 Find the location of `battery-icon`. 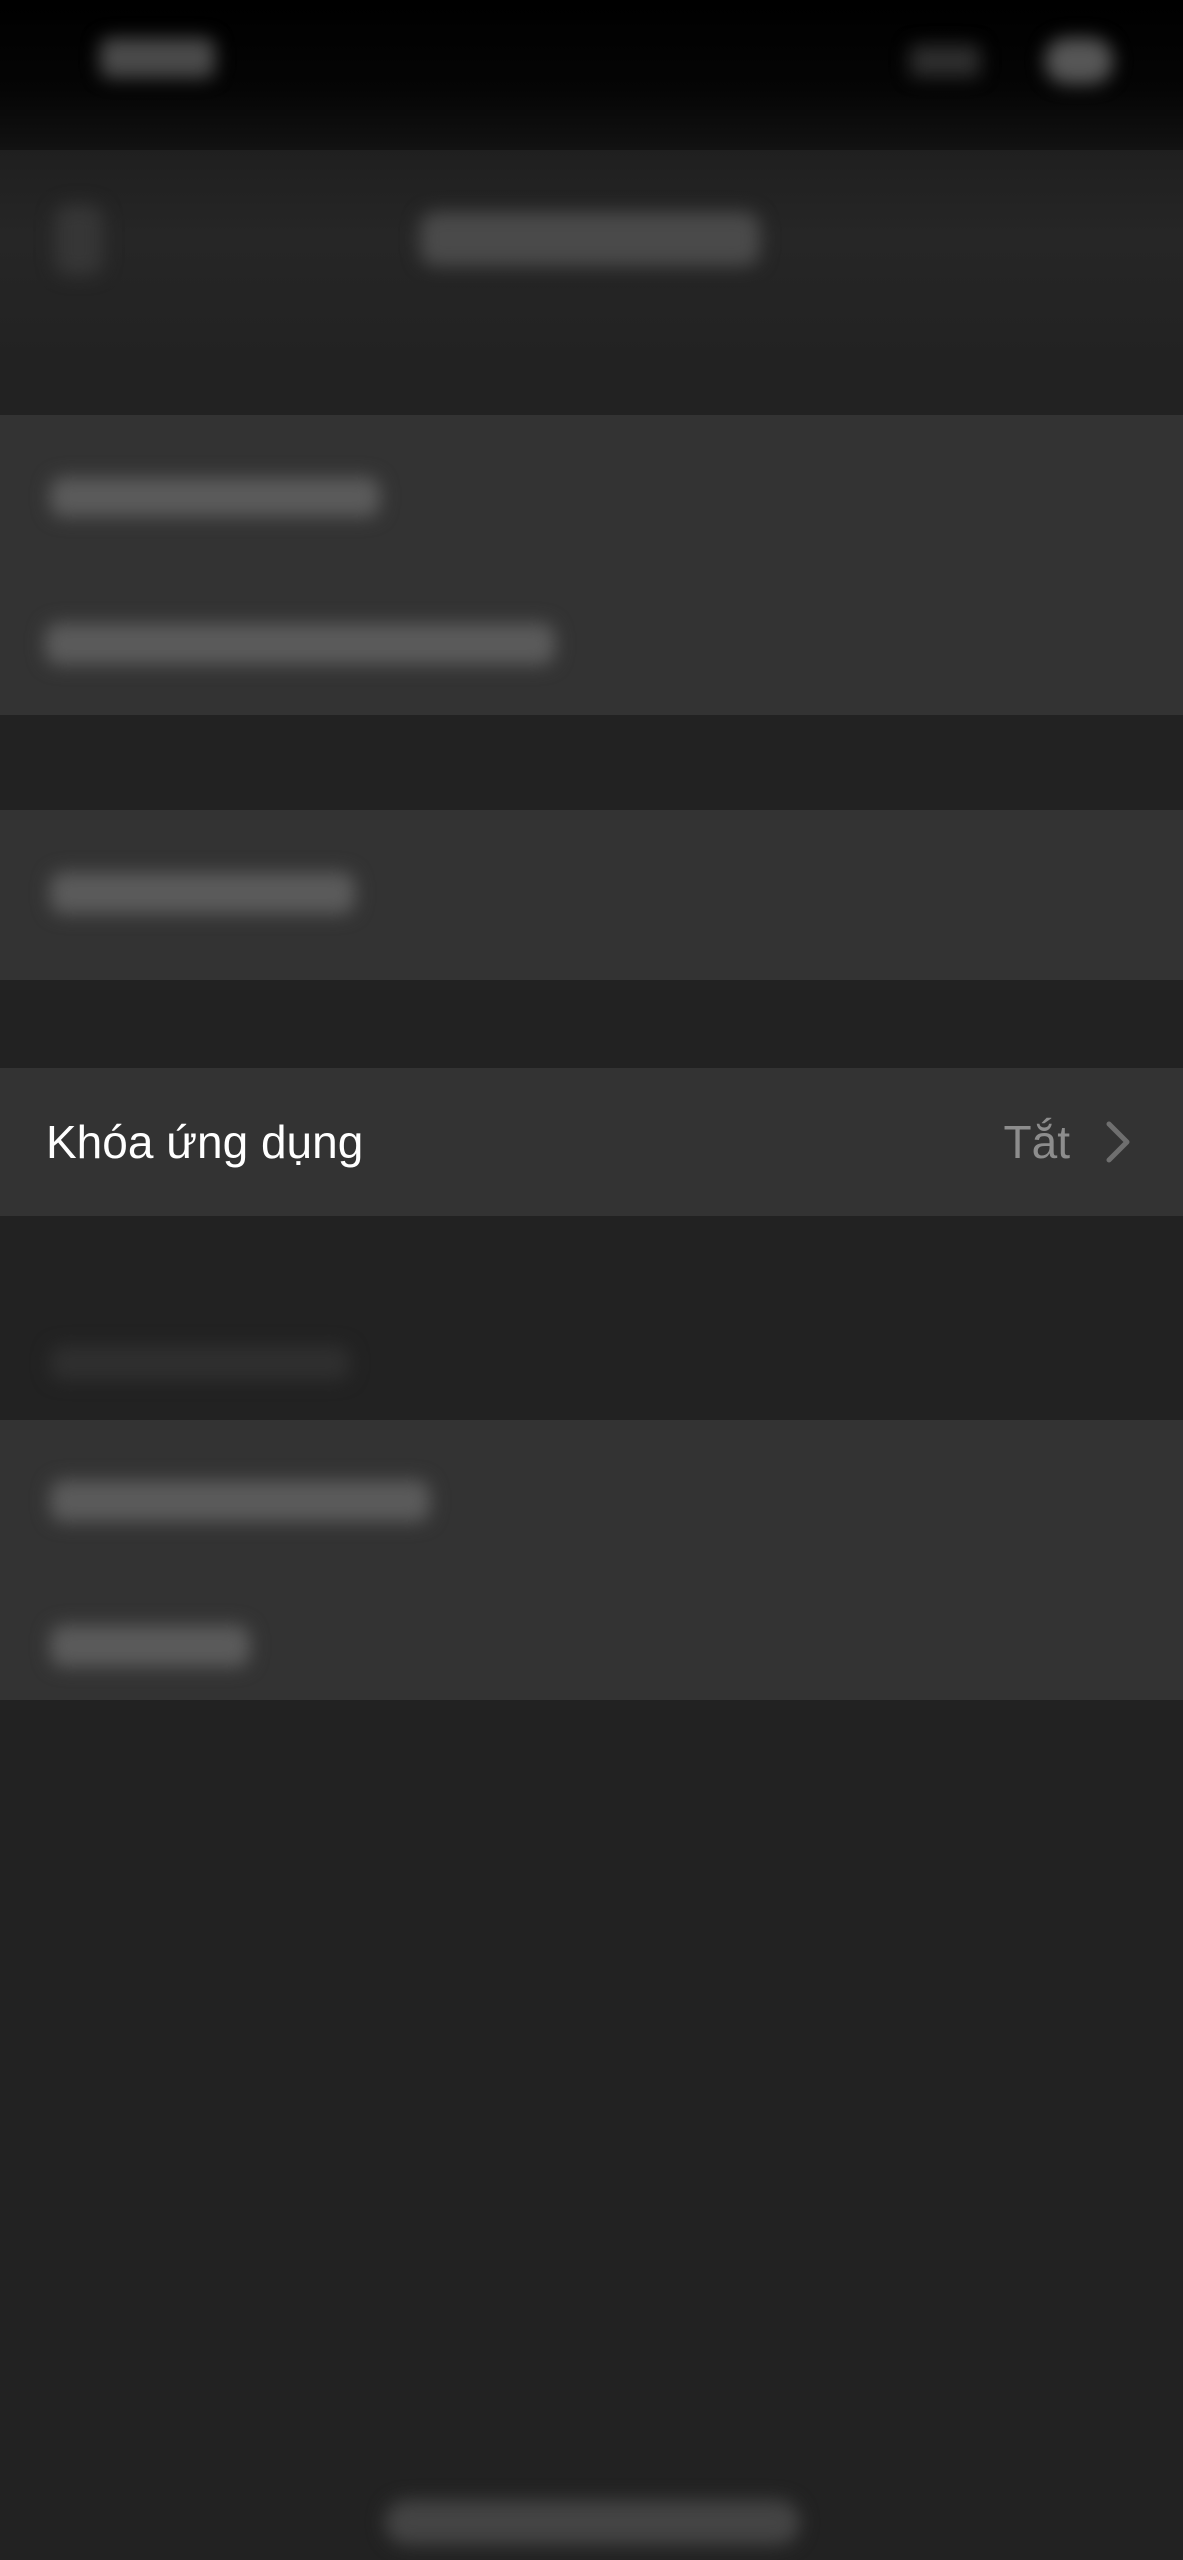

battery-icon is located at coordinates (1079, 61).